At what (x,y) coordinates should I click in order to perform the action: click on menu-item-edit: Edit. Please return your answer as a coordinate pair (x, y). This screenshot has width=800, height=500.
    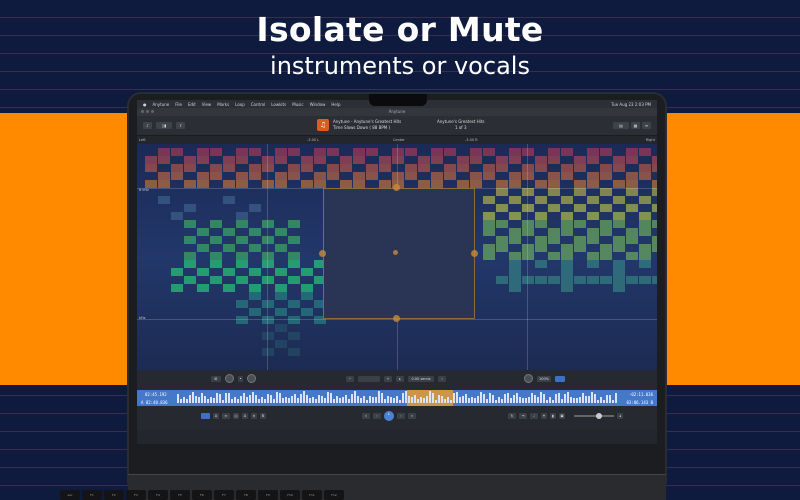
    Looking at the image, I should click on (192, 104).